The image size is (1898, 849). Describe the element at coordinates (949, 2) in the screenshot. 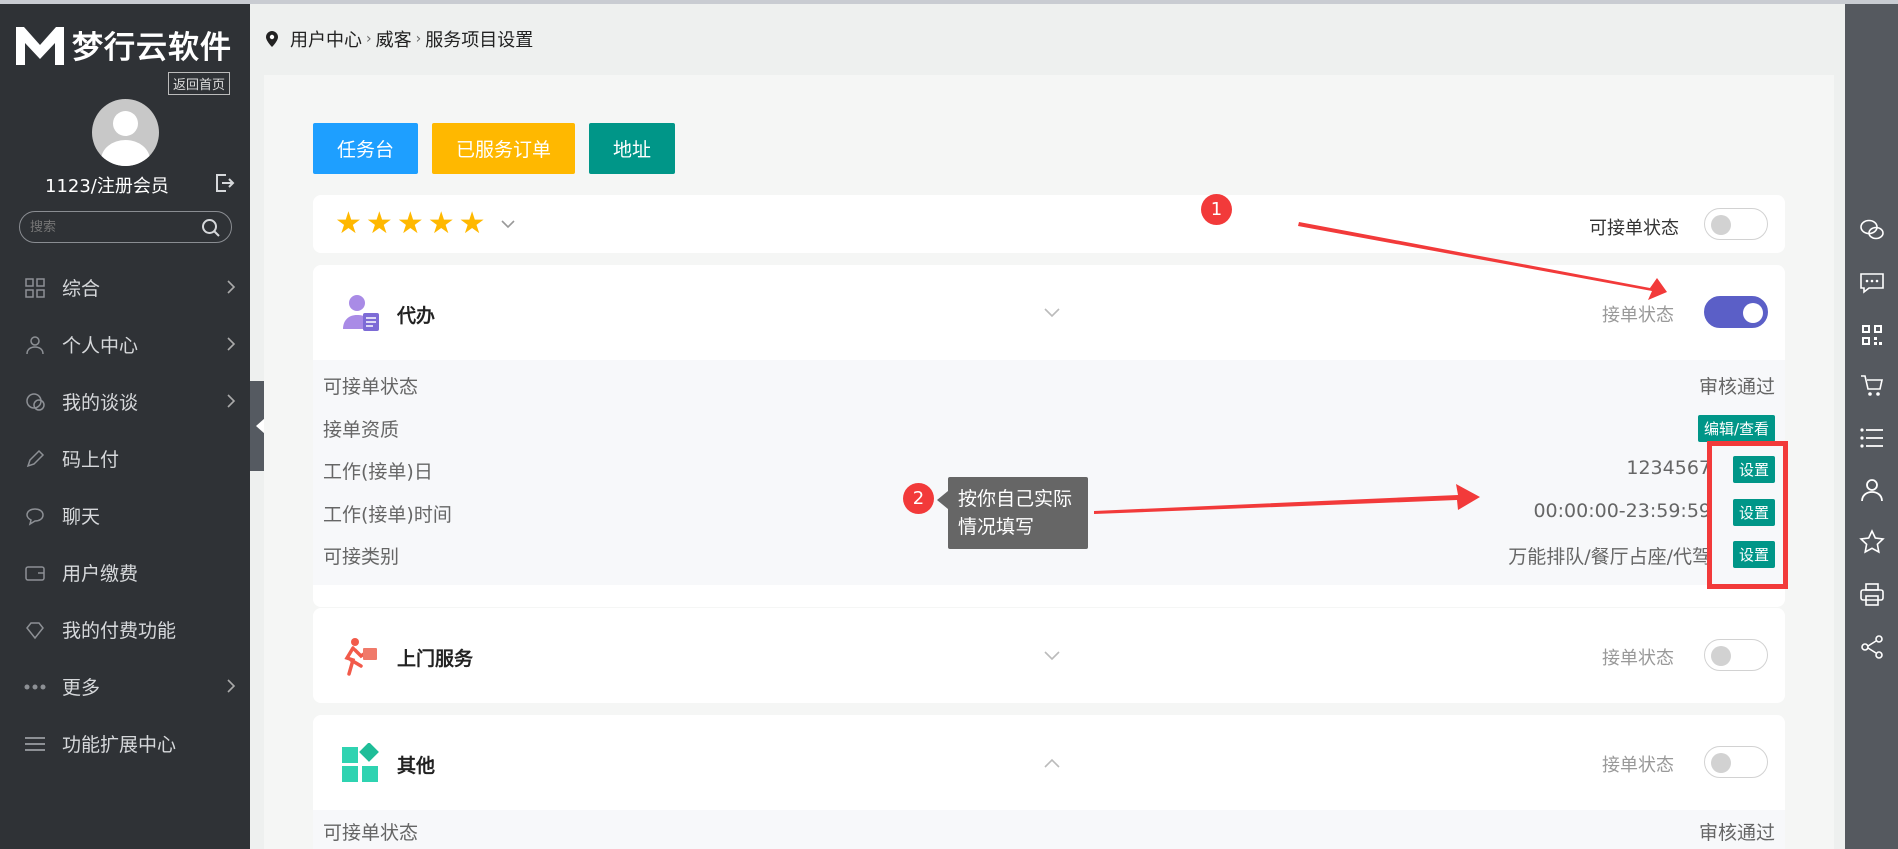

I see `window-top-border` at that location.